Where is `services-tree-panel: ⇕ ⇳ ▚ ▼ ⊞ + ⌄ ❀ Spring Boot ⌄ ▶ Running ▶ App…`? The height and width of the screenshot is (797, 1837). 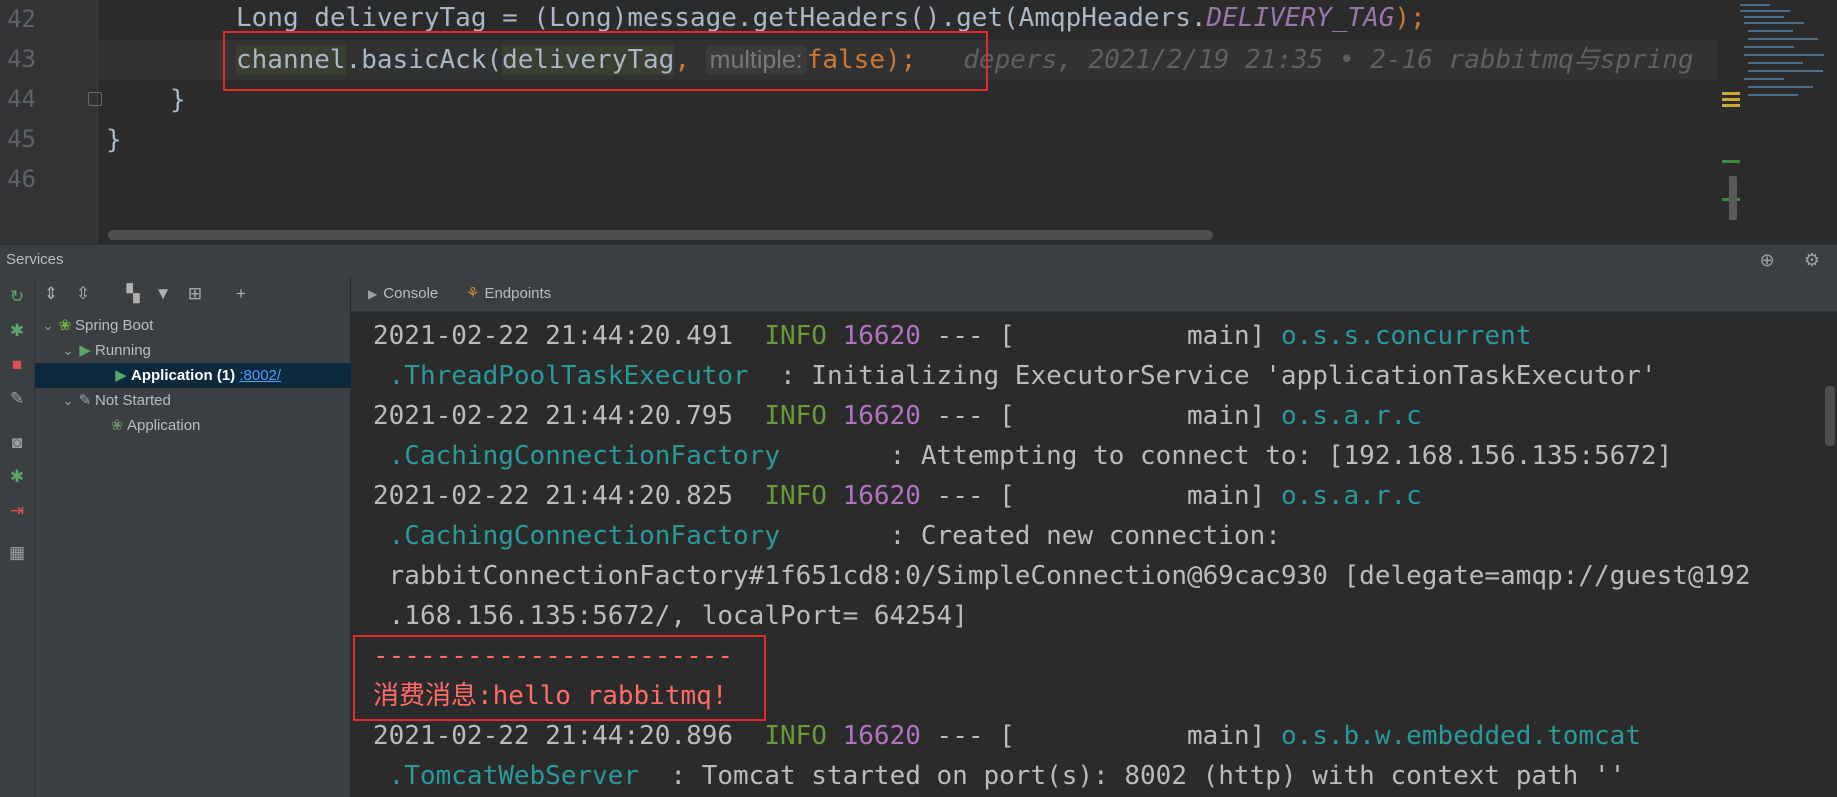 services-tree-panel: ⇕ ⇳ ▚ ▼ ⊞ + ⌄ ❀ Spring Boot ⌄ ▶ Running ▶ App… is located at coordinates (230, 537).